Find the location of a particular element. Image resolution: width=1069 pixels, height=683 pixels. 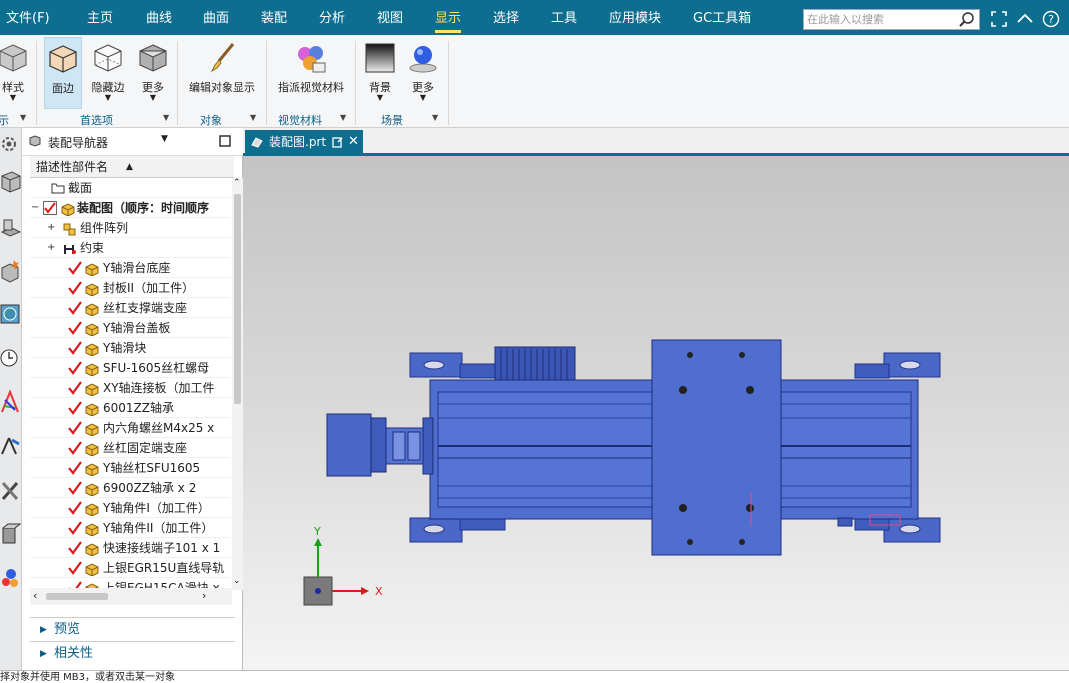

menu-display: 显示 is located at coordinates (448, 17).